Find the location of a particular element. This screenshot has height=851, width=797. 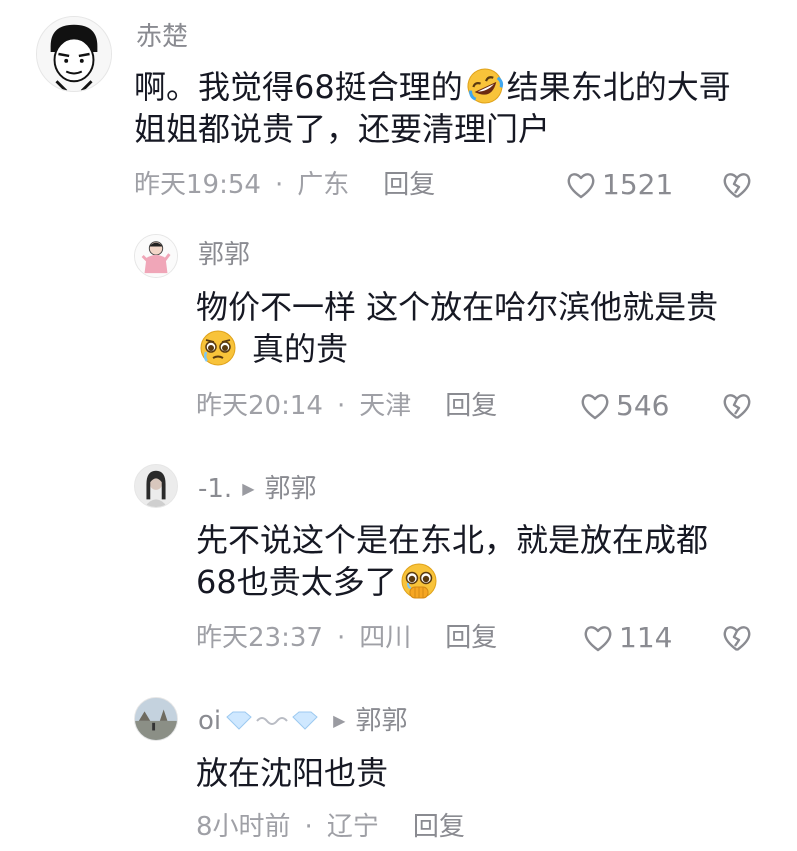

comment-text: 放在沈阳也贵 is located at coordinates (292, 773).